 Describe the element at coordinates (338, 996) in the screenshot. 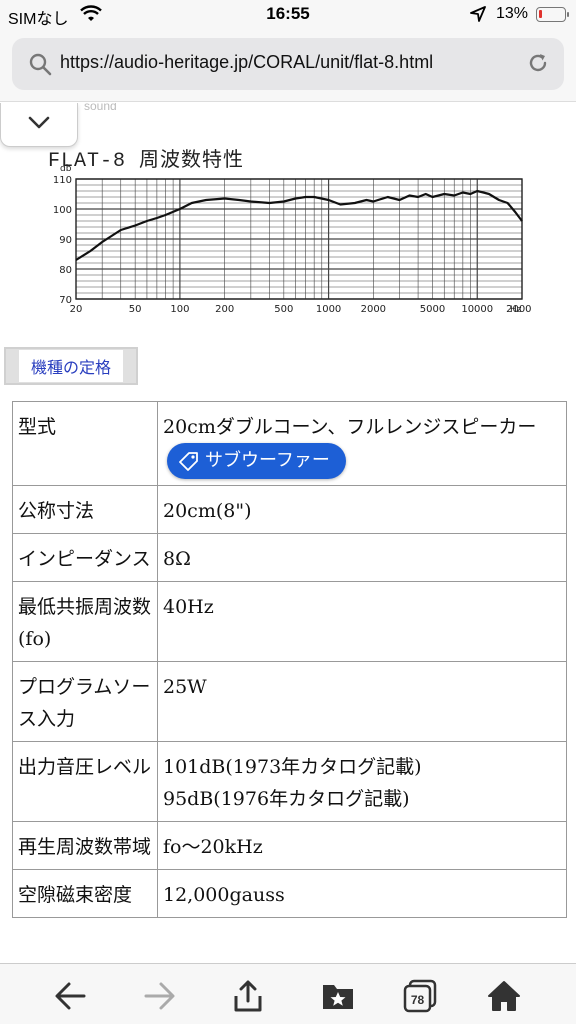

I see `bookmarks-folder-icon` at that location.